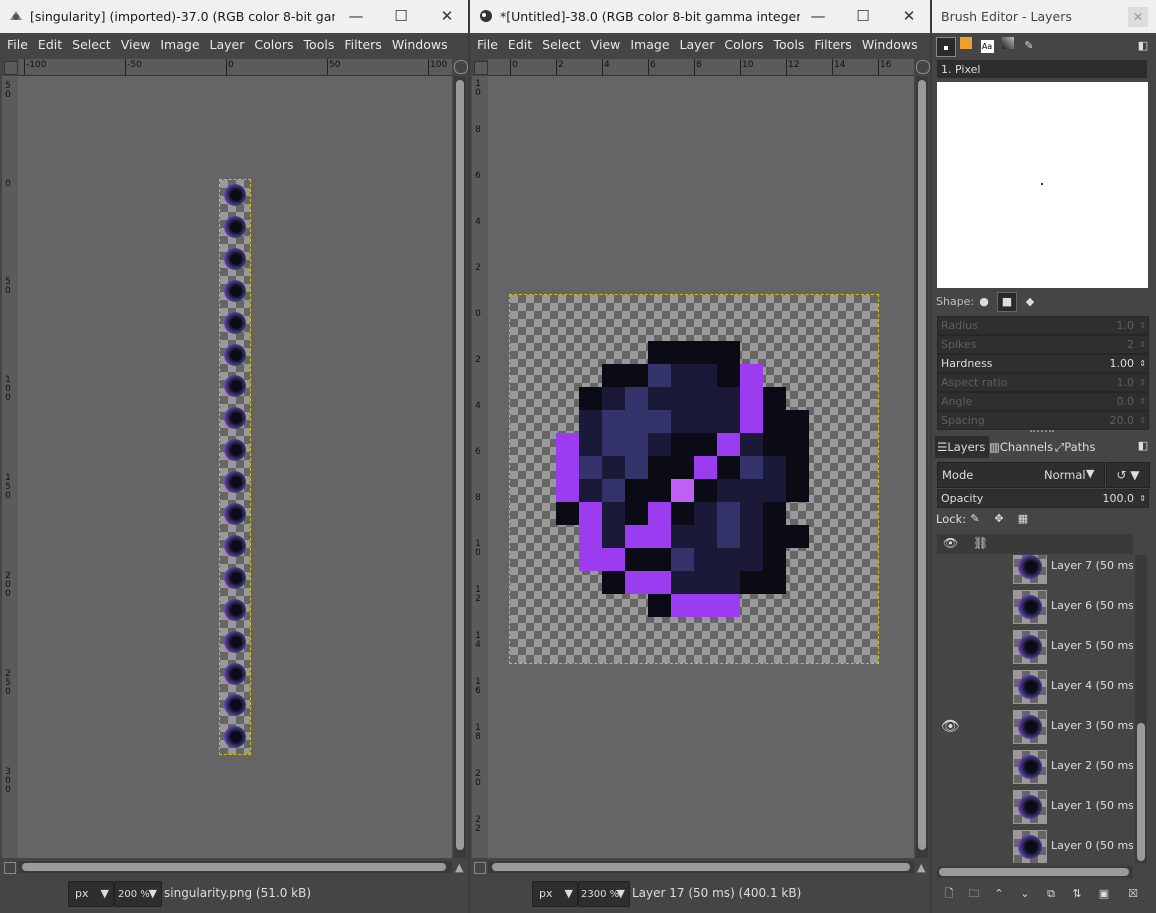  Describe the element at coordinates (1035, 647) in the screenshot. I see `layer-row: Layer 5 (50 ms)` at that location.